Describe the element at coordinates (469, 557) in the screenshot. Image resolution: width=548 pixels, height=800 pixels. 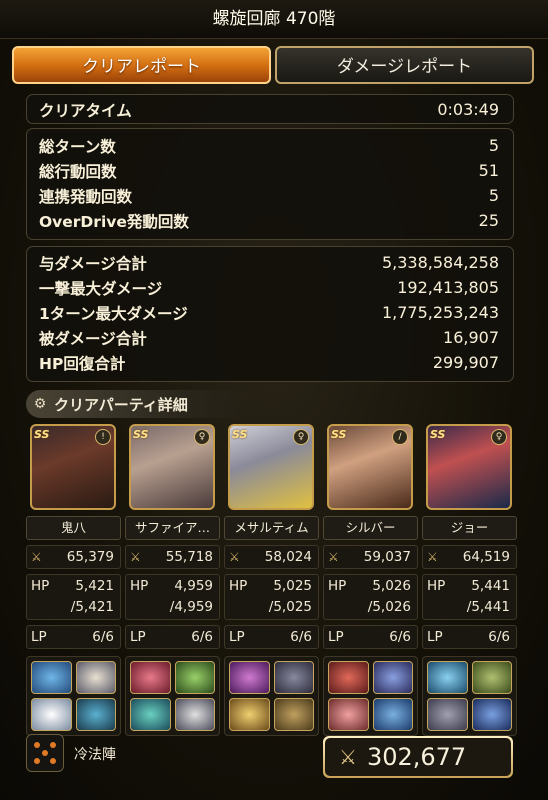
I see `combat-power: ⚔ 64,519` at that location.